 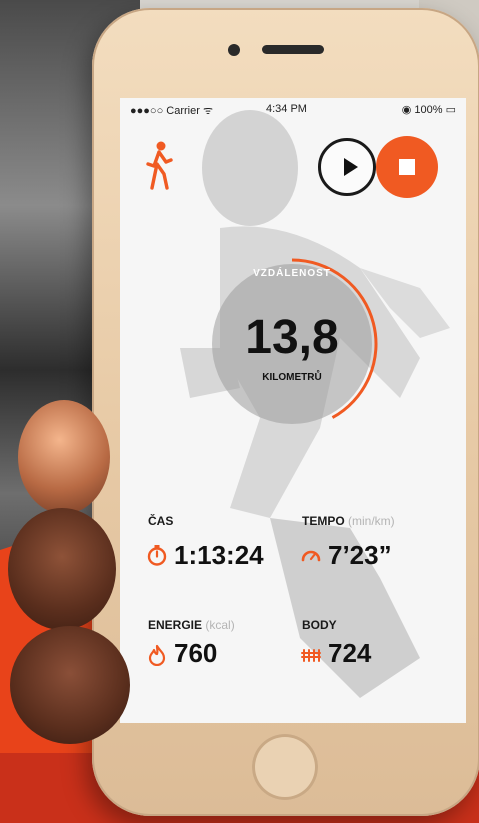 What do you see at coordinates (407, 167) in the screenshot?
I see `stop-button` at bounding box center [407, 167].